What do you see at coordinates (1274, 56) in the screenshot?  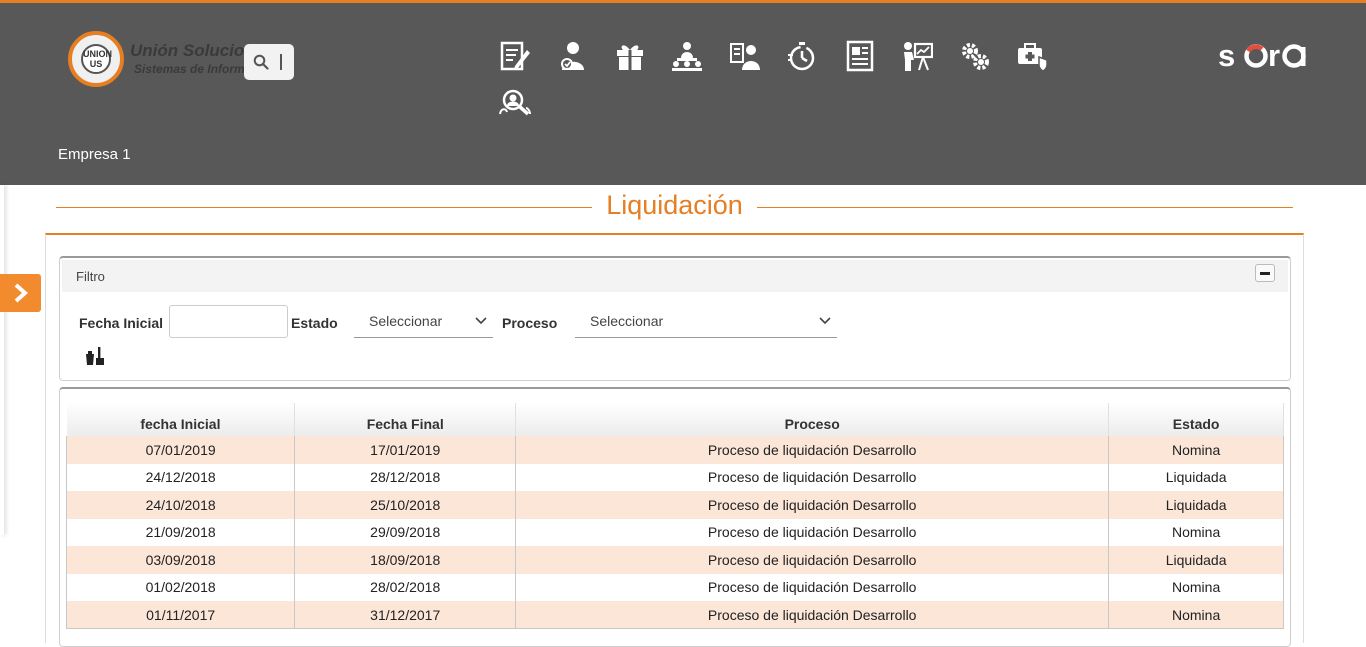 I see `svg-text: r` at bounding box center [1274, 56].